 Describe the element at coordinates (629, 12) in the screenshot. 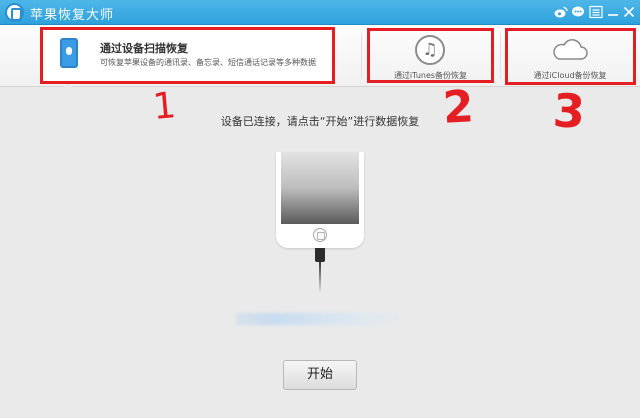

I see `close-icon` at that location.